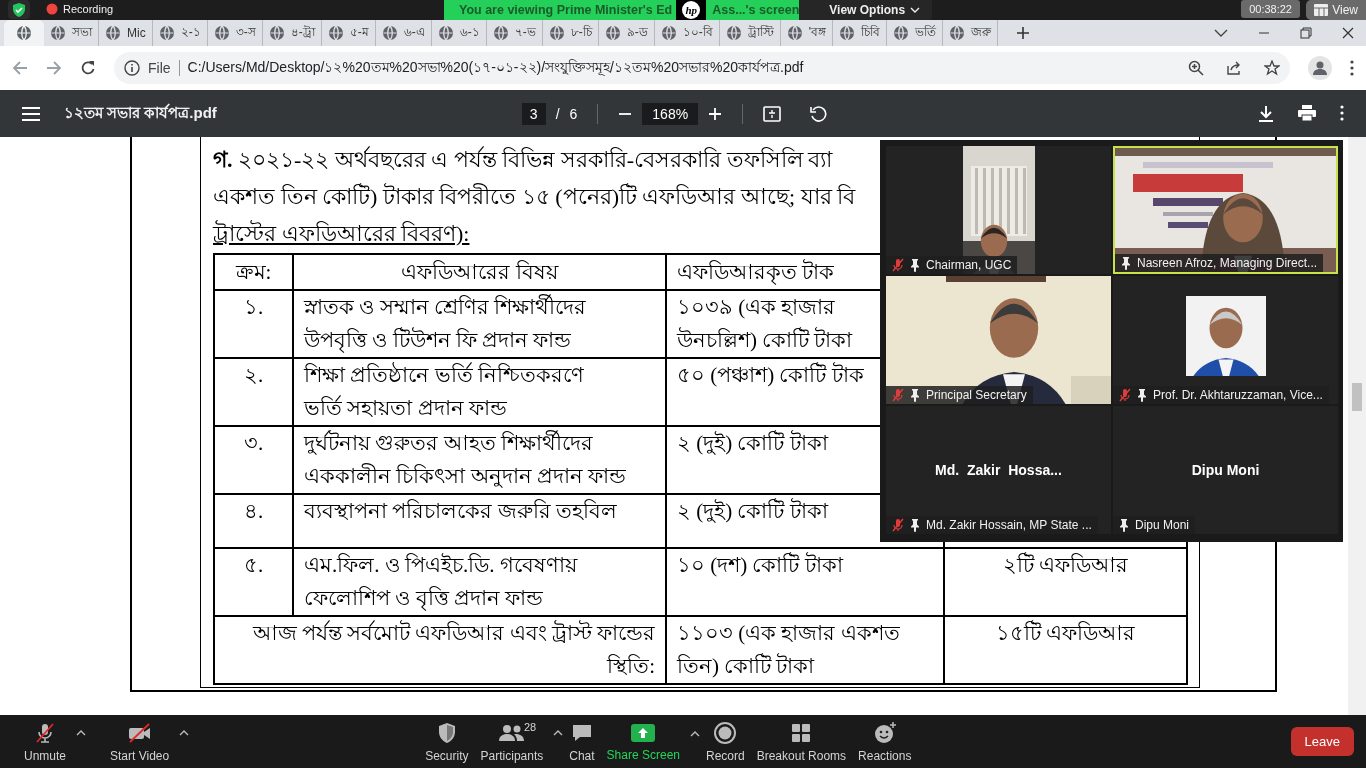 The width and height of the screenshot is (1366, 768). I want to click on video-tile: Principal Secretary, so click(998, 340).